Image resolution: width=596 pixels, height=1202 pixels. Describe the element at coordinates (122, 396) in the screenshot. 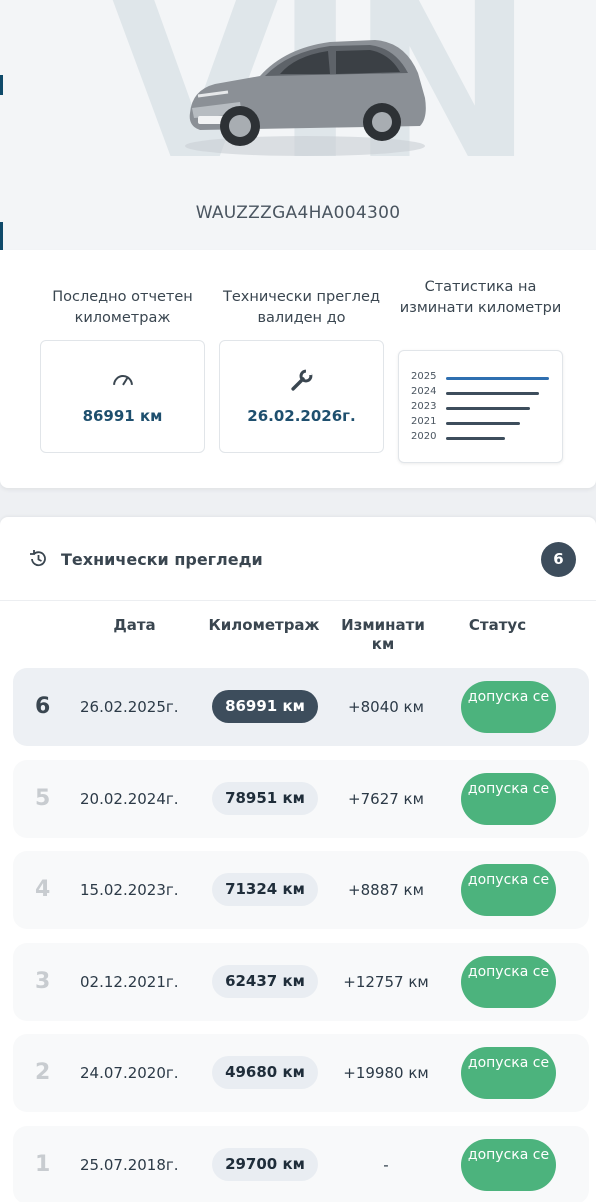

I see `mileage-box: 86991 км` at that location.